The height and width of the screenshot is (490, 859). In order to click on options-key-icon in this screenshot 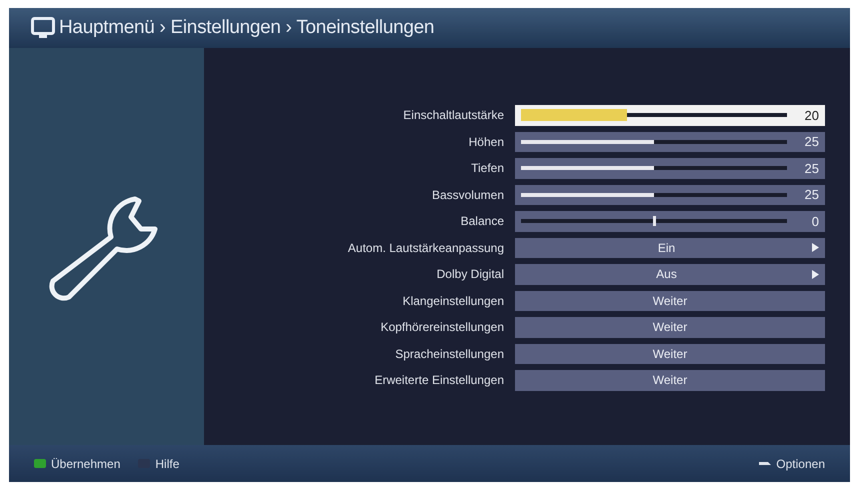, I will do `click(765, 464)`.